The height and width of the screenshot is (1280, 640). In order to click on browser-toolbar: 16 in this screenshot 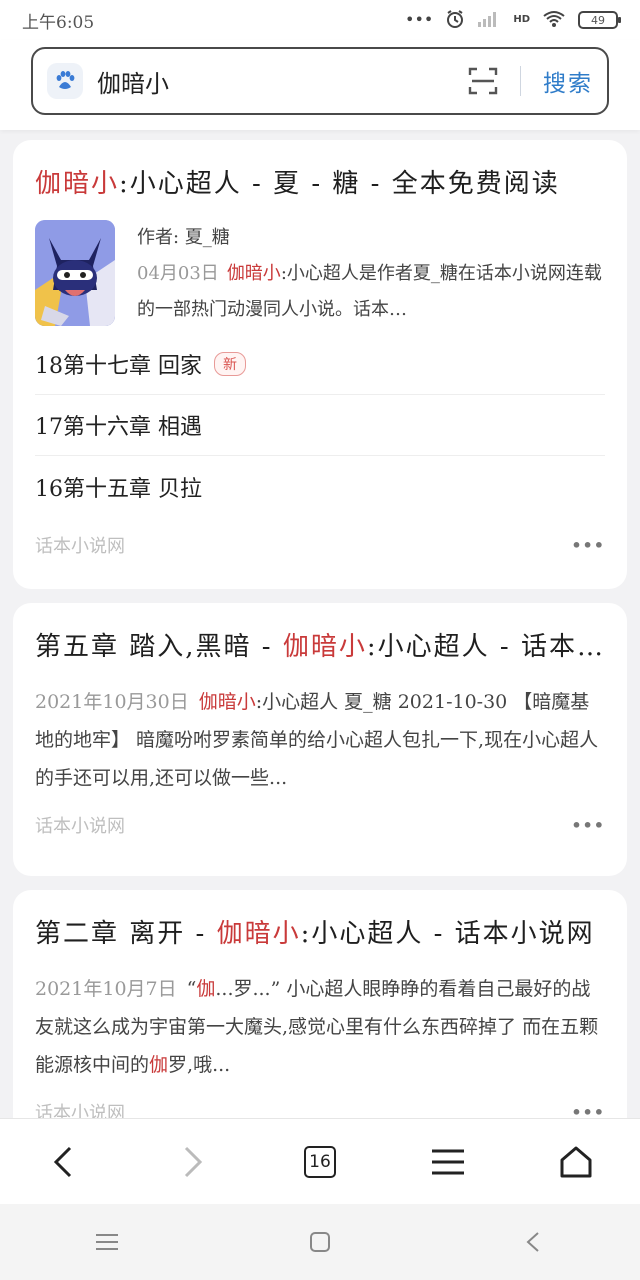, I will do `click(320, 1161)`.